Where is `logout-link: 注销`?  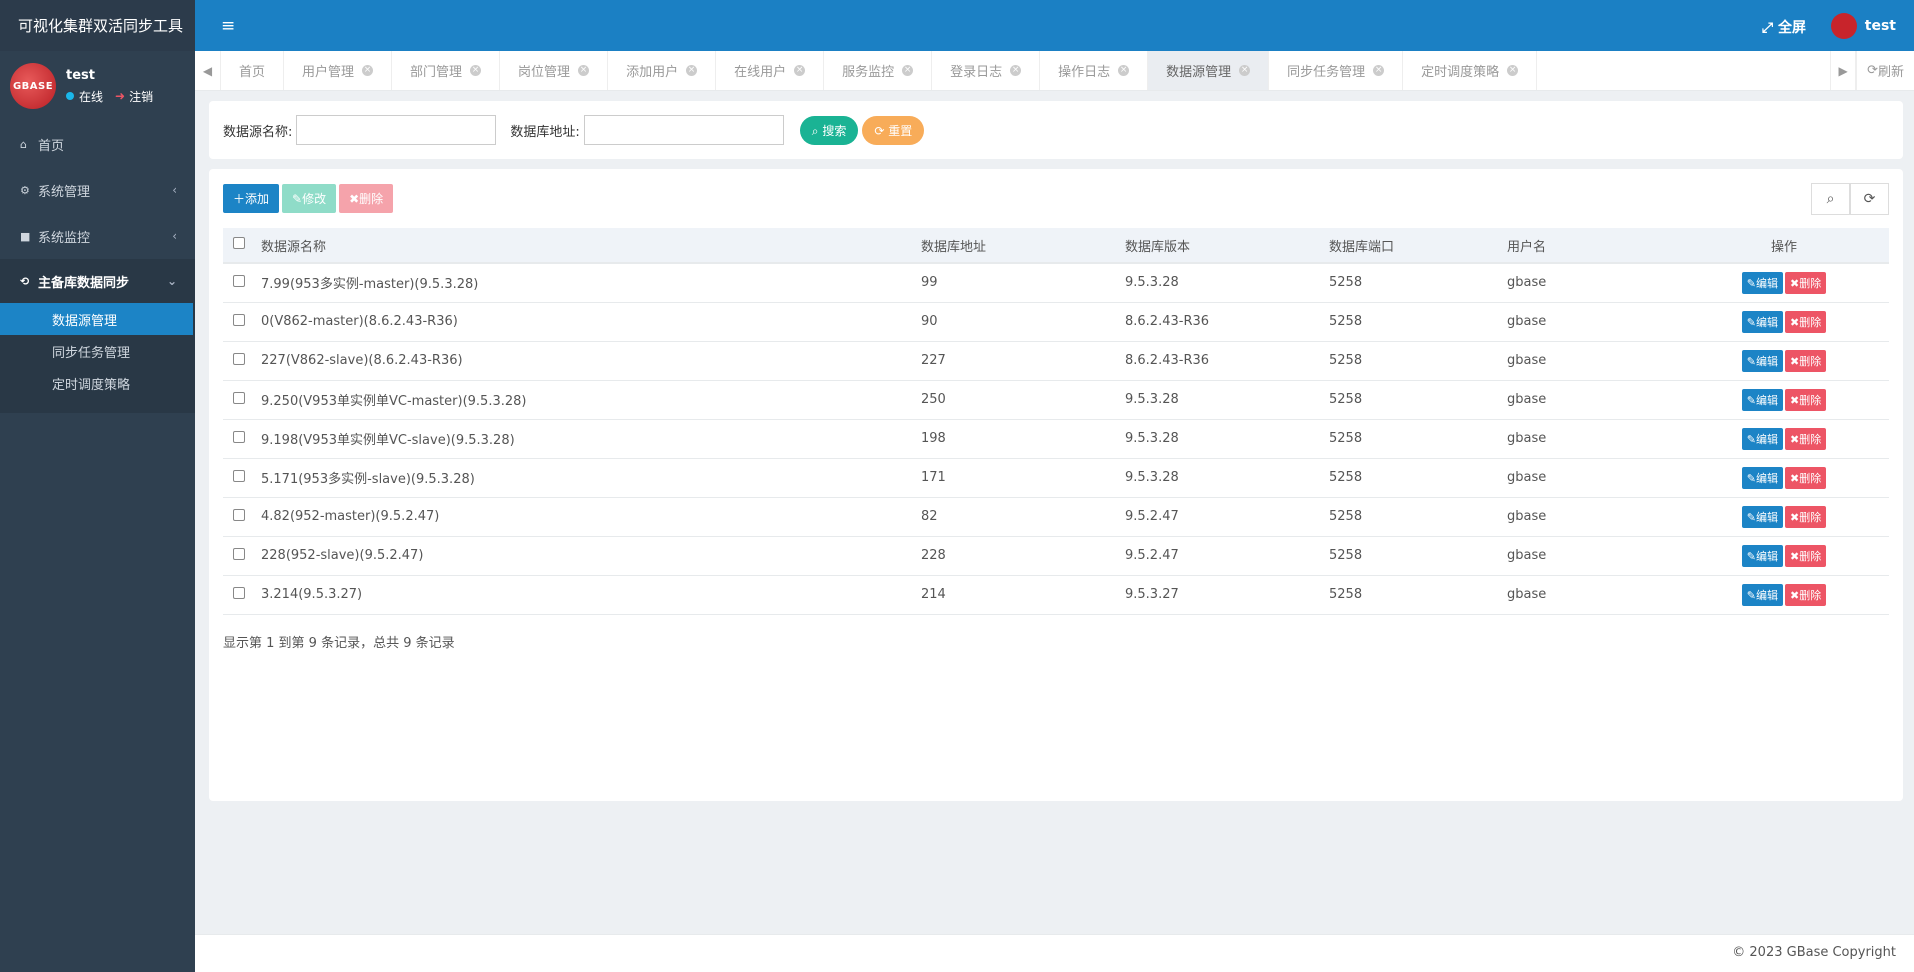 logout-link: 注销 is located at coordinates (141, 96).